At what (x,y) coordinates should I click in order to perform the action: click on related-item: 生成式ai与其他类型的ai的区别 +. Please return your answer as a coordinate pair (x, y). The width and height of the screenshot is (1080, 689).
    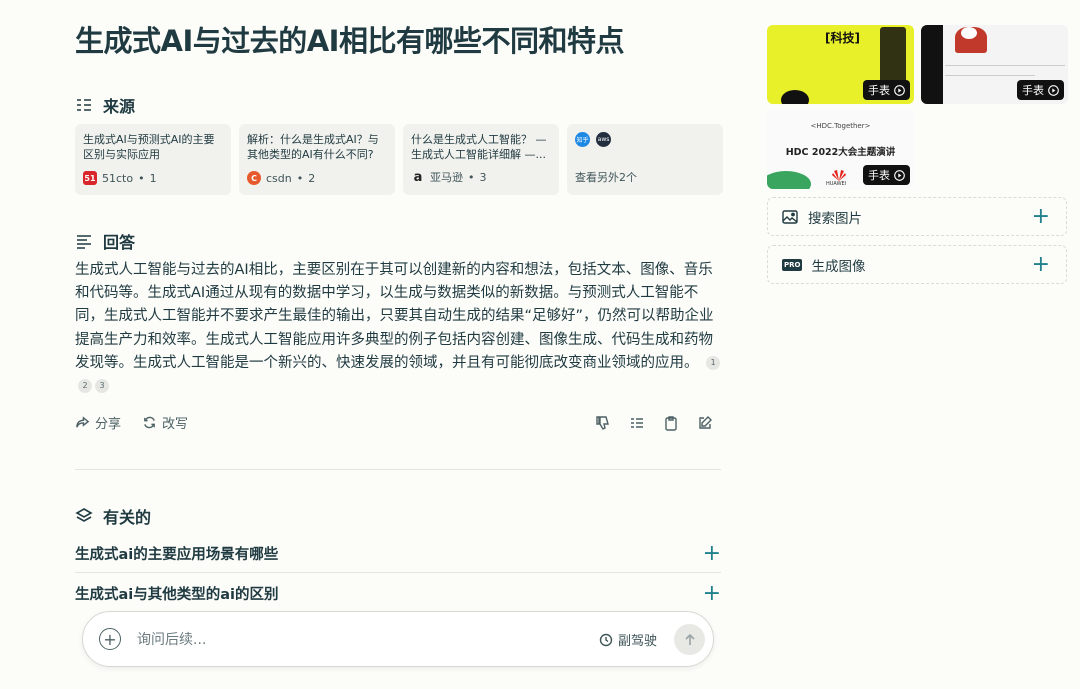
    Looking at the image, I should click on (398, 593).